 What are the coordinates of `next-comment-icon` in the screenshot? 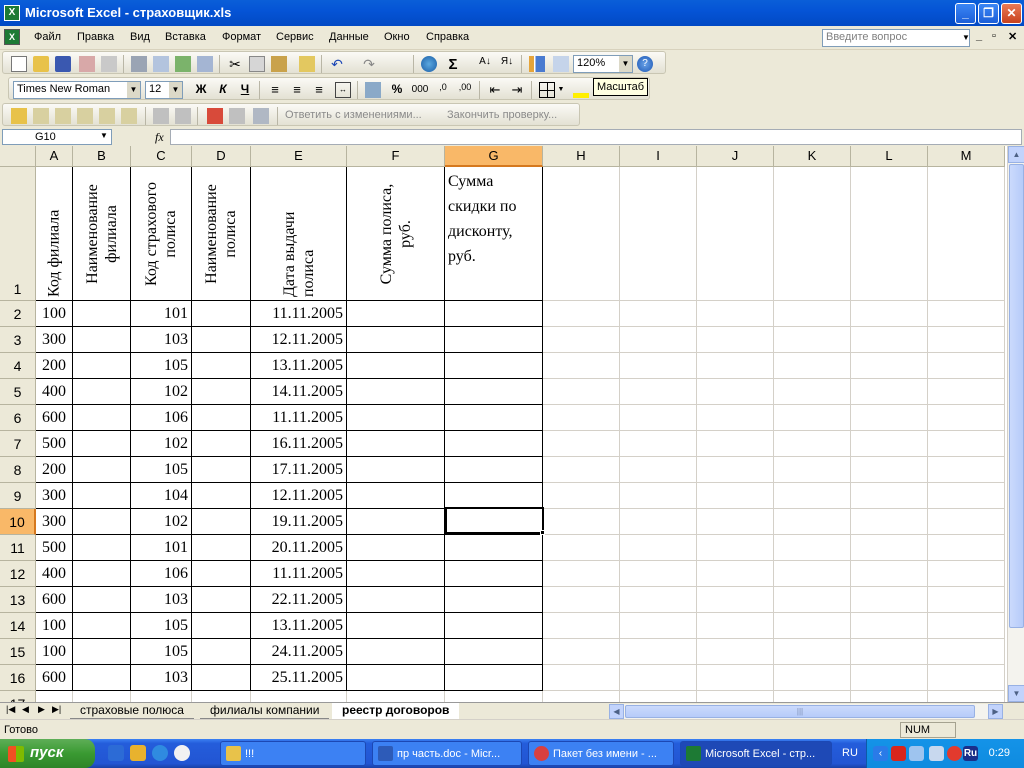 It's located at (63, 116).